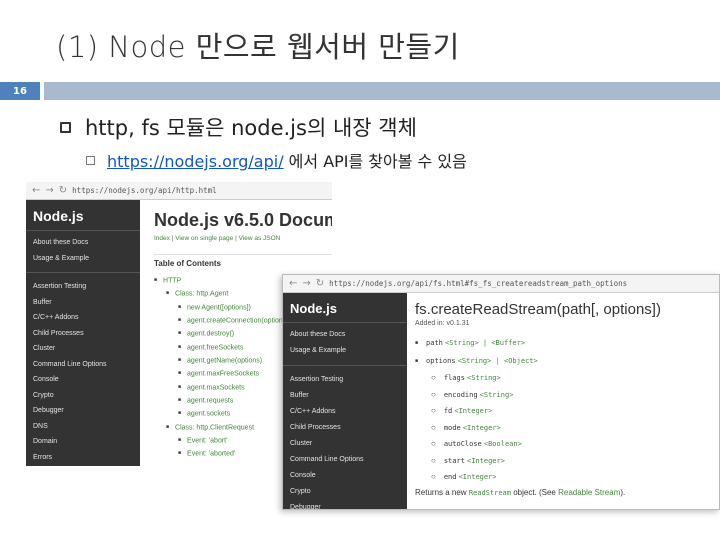 This screenshot has width=720, height=540. Describe the element at coordinates (575, 411) in the screenshot. I see `option-item: fd <Integer>` at that location.